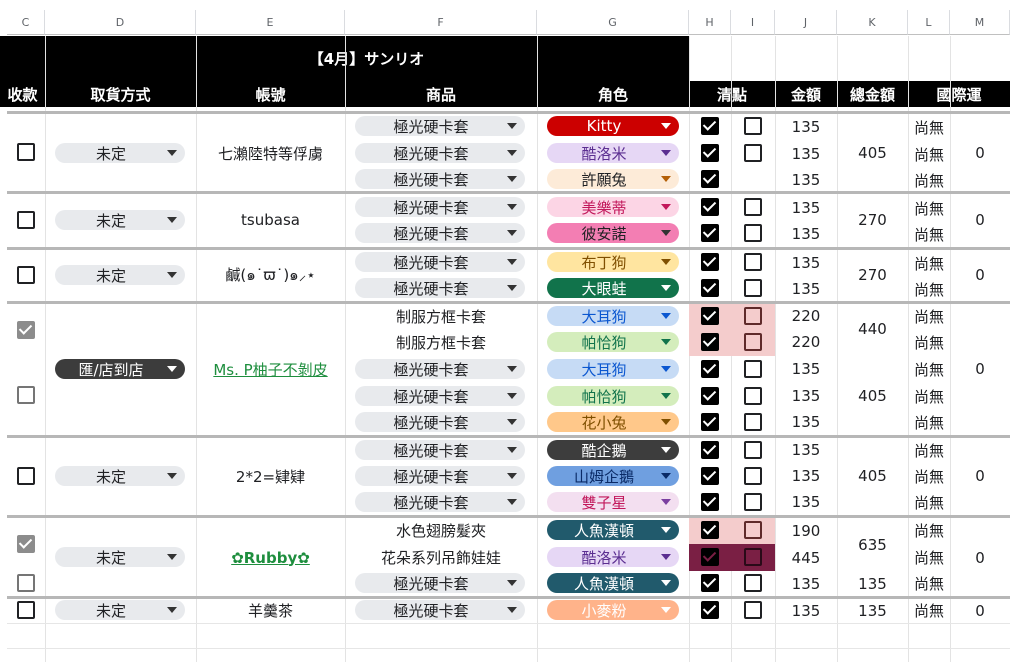 This screenshot has width=1010, height=662. I want to click on column-header-j: J, so click(806, 22).